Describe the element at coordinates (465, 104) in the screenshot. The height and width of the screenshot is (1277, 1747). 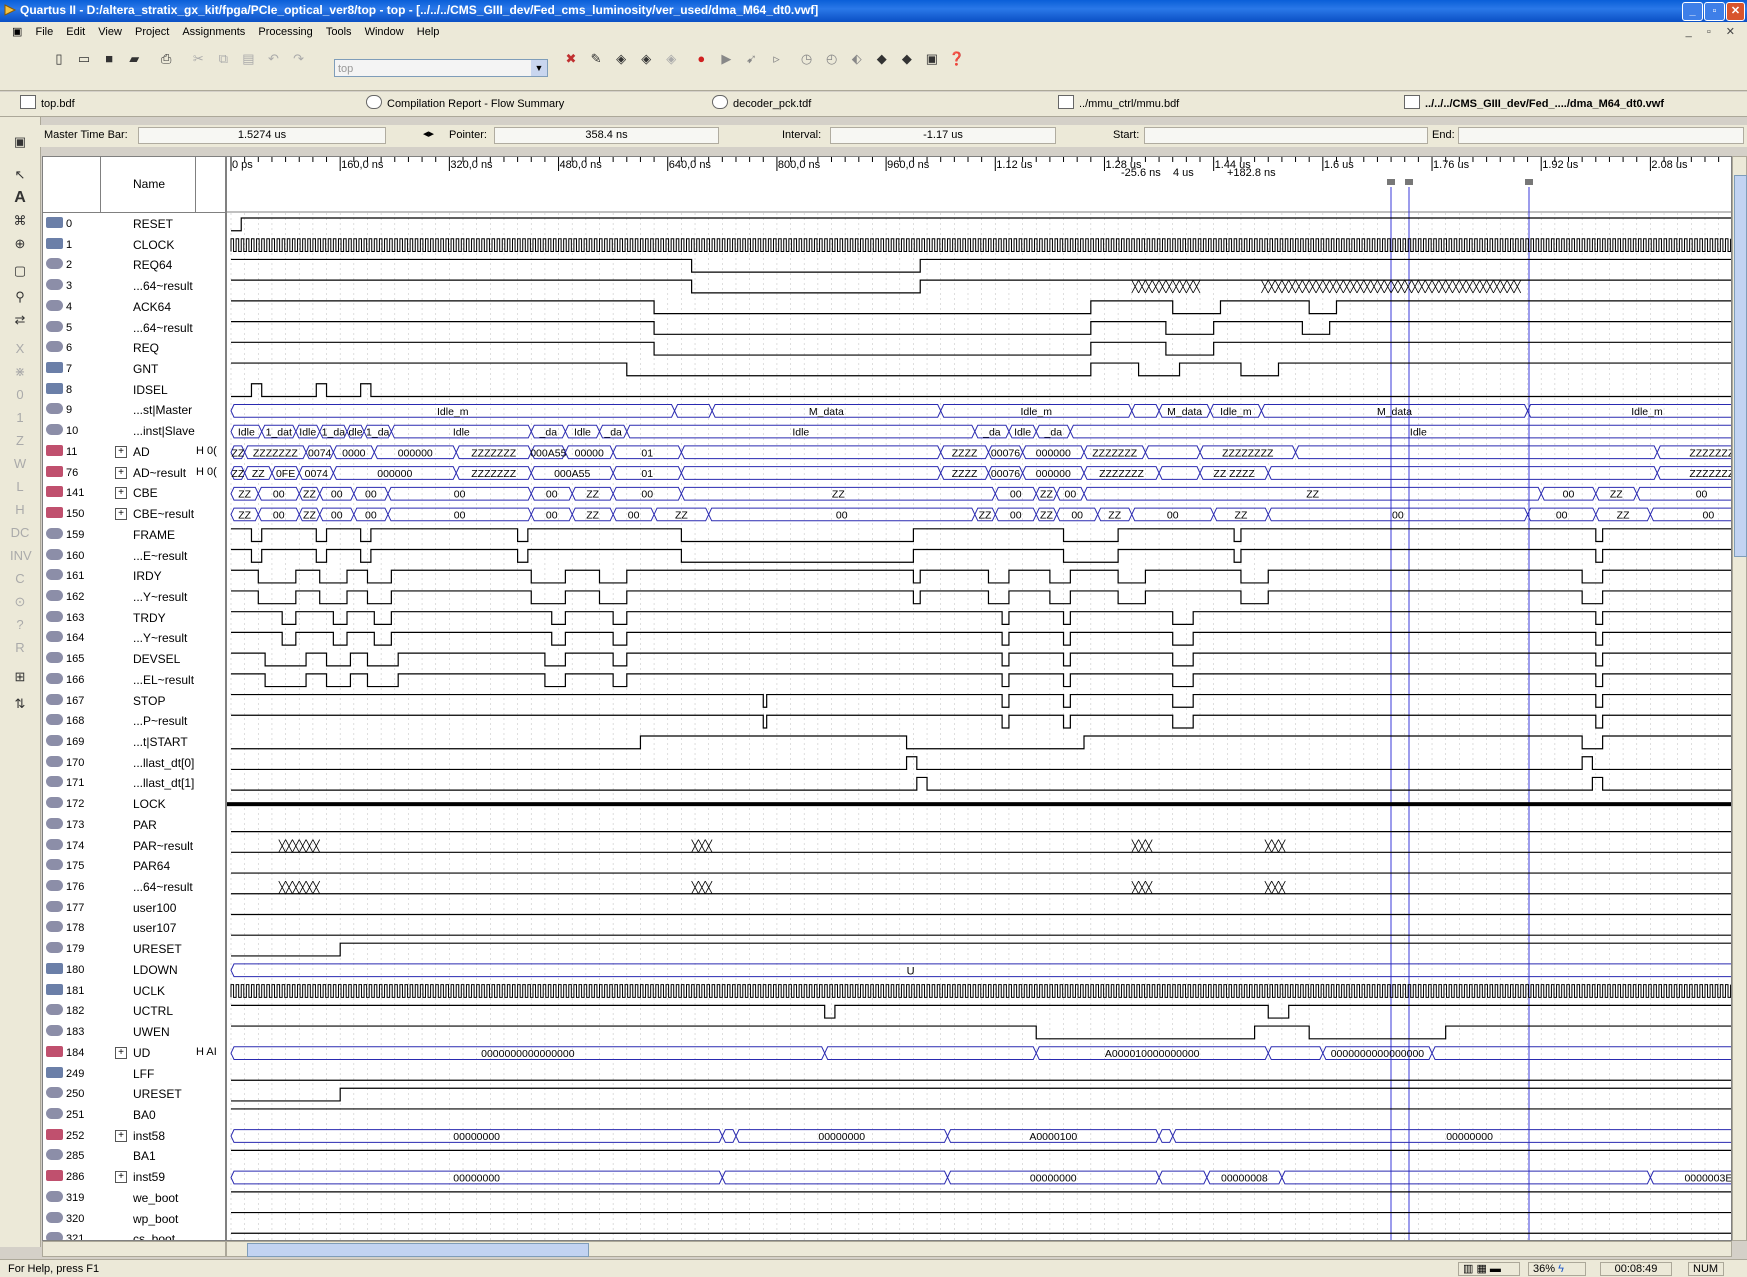
I see `tab-compilation-report: Compilation Report - Flow Summary` at that location.